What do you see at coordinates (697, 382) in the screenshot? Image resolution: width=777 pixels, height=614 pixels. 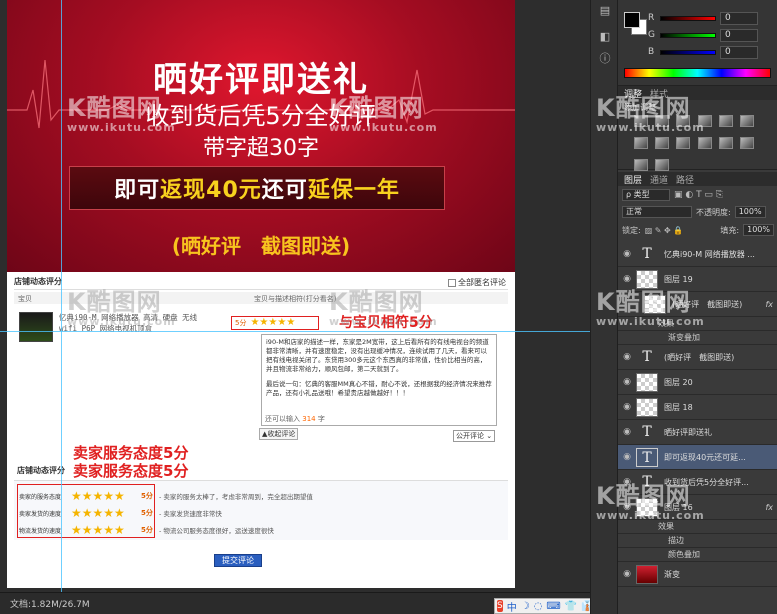 I see `layer-row: ◉ 图层 20` at bounding box center [697, 382].